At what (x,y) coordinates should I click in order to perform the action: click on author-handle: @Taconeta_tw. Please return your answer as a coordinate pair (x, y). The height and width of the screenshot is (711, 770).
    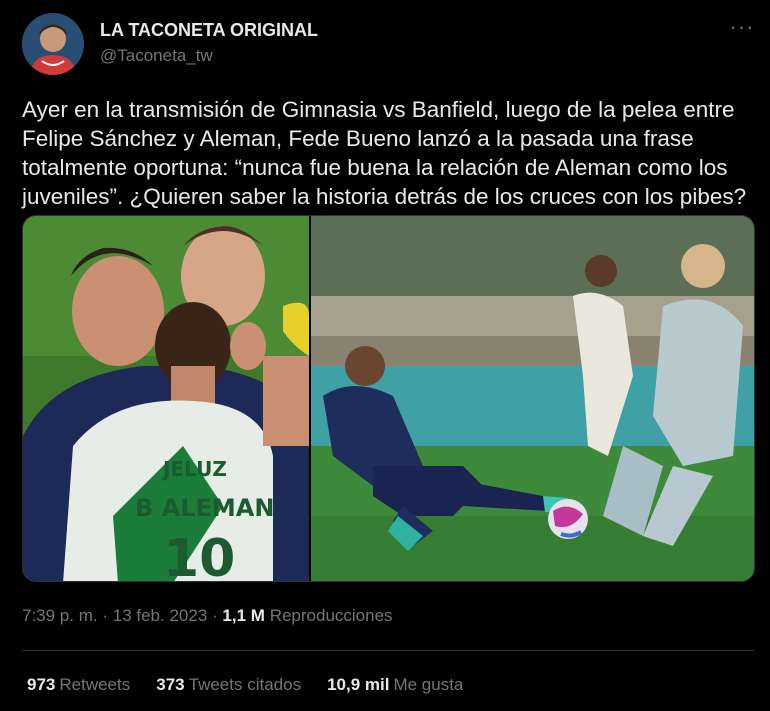
    Looking at the image, I should click on (156, 56).